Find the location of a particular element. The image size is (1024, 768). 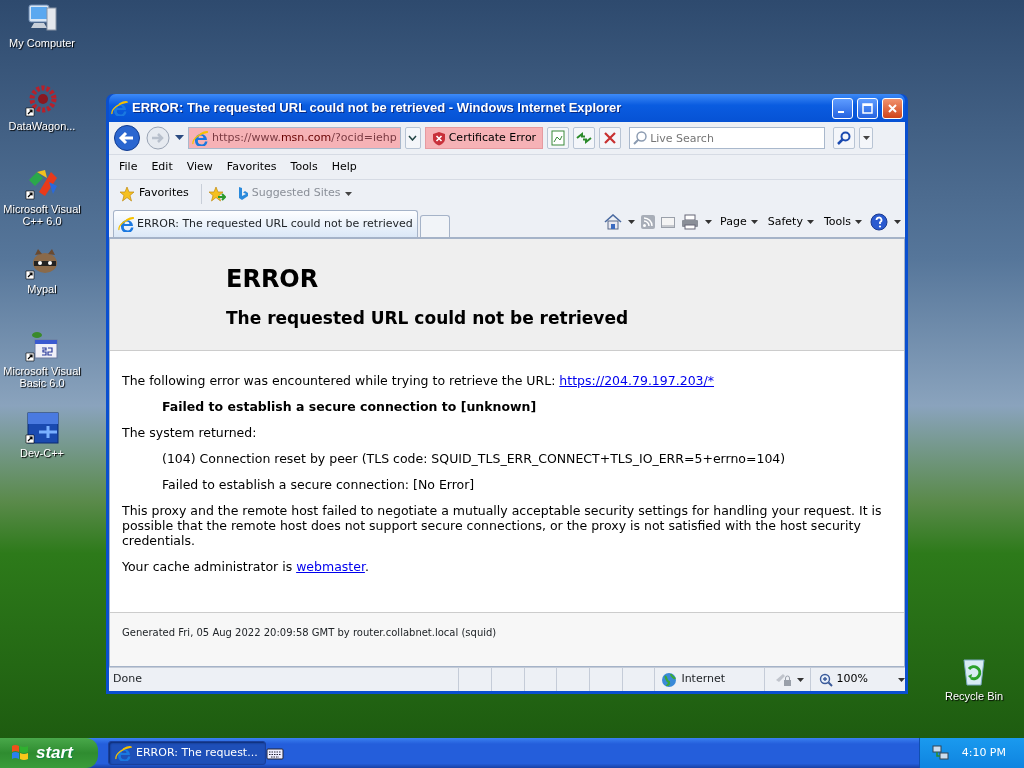

window-leaf-icon is located at coordinates (42, 346).